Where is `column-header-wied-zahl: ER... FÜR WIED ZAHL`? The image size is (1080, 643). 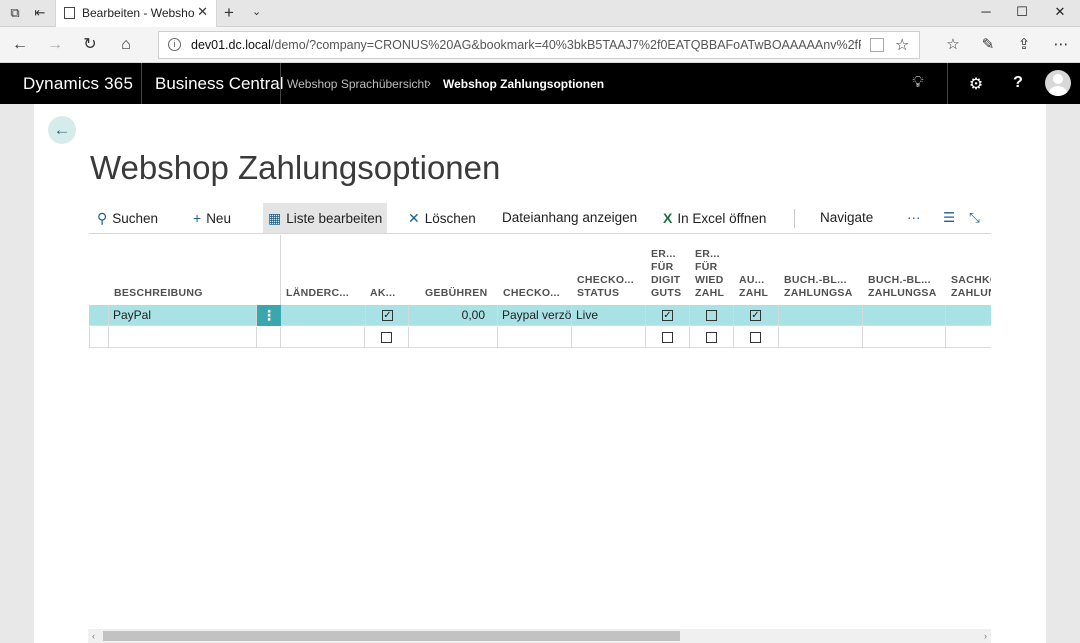
column-header-wied-zahl: ER... FÜR WIED ZAHL is located at coordinates (712, 270).